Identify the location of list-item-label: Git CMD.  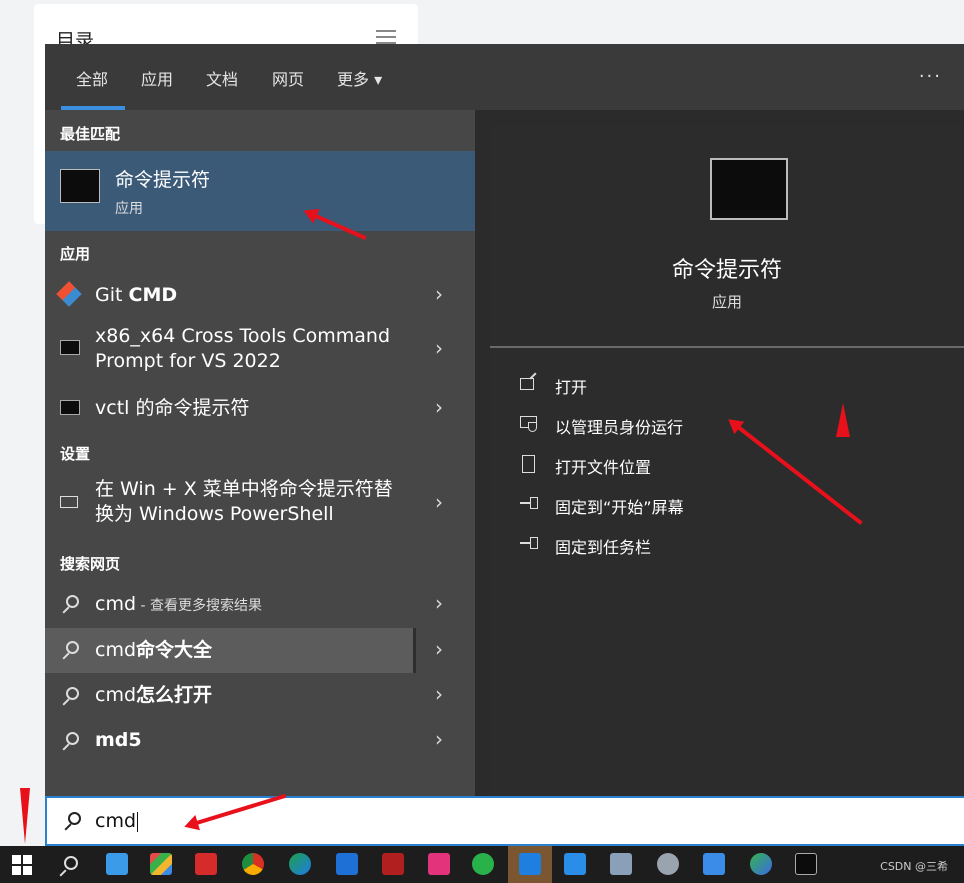
(136, 295).